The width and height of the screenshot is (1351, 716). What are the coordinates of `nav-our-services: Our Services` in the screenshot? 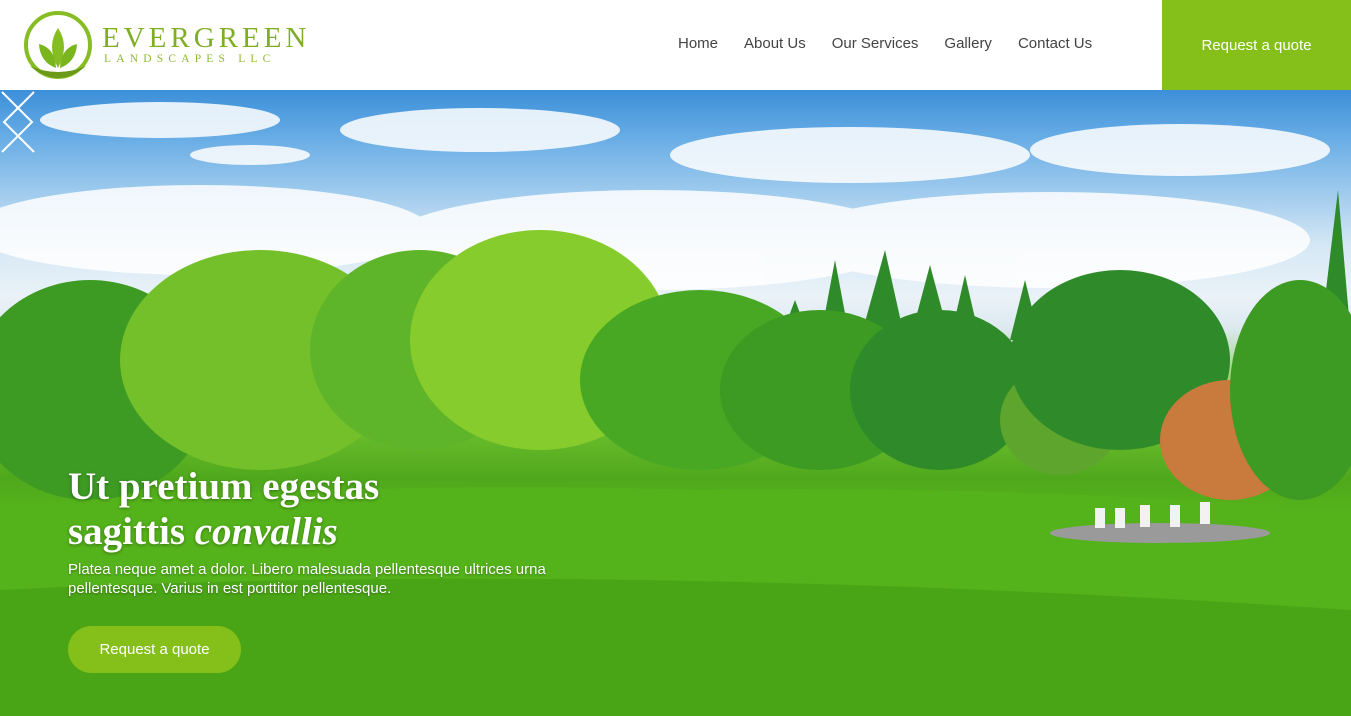 It's located at (875, 43).